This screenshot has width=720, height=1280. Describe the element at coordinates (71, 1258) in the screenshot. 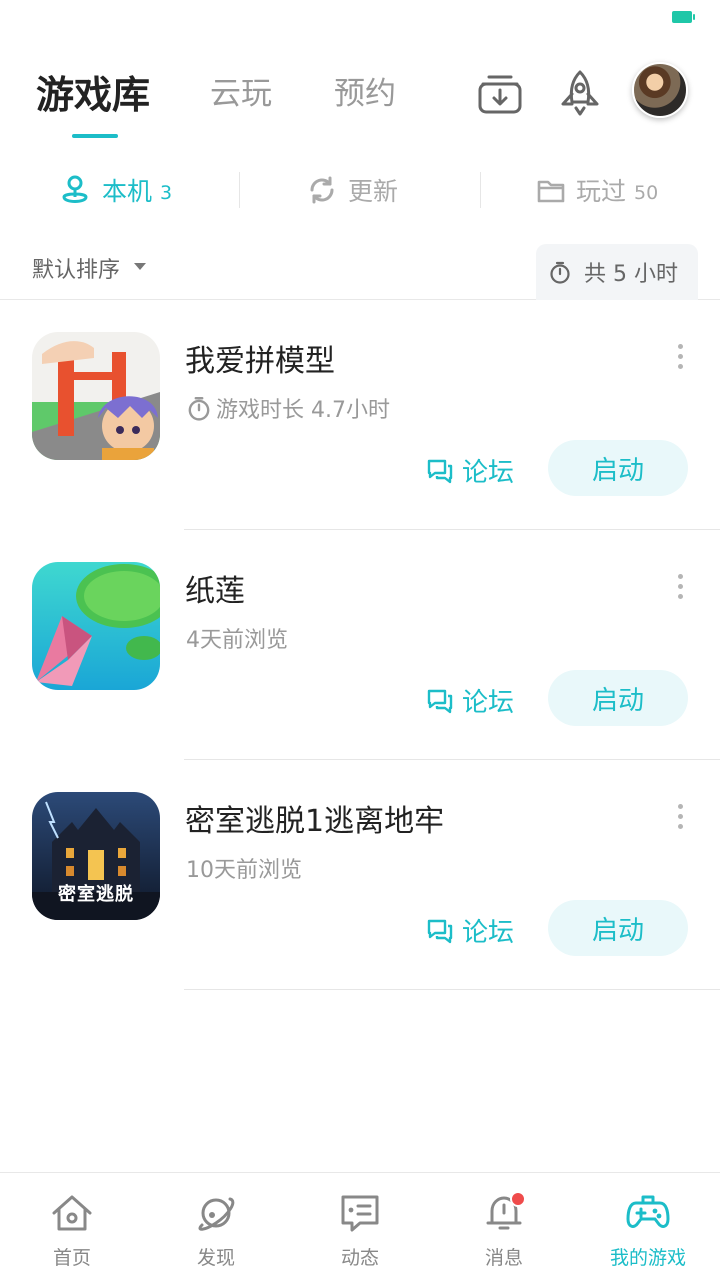

I see `nav-item-label: 首页` at that location.